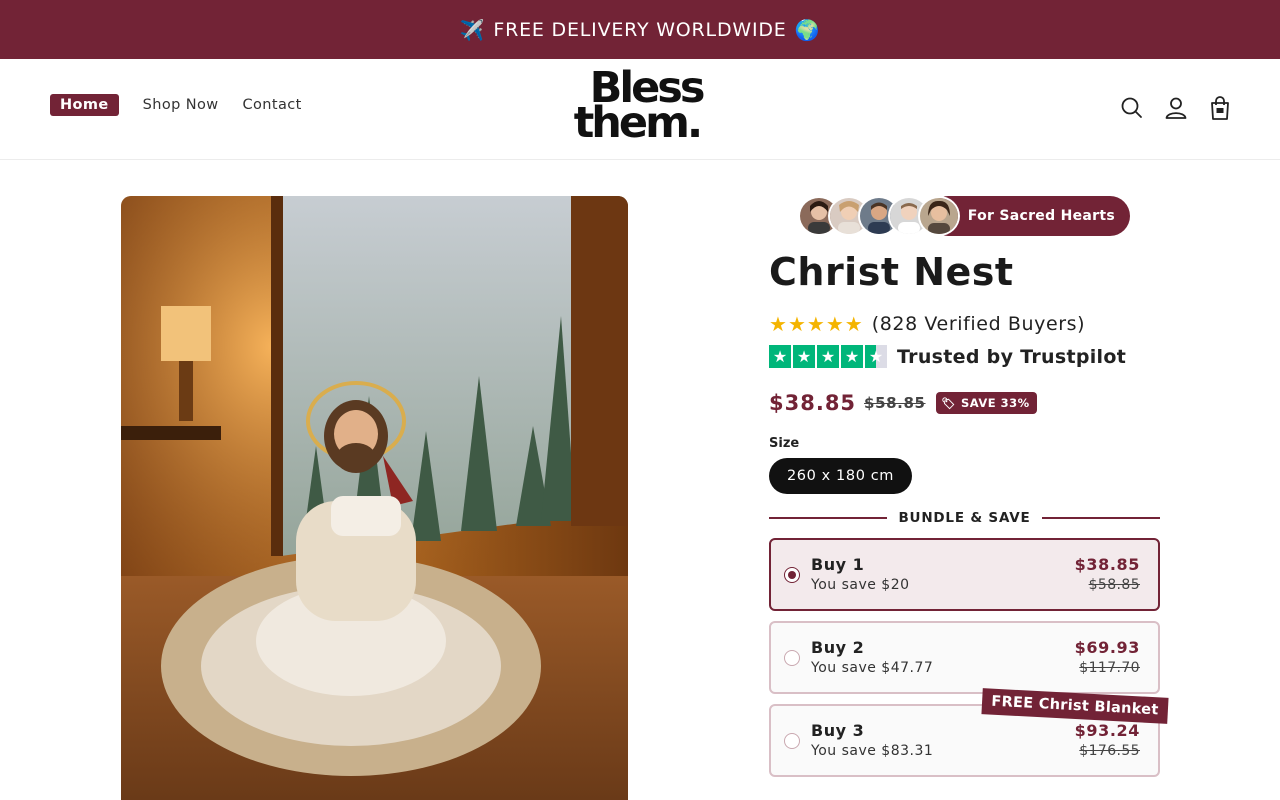 The width and height of the screenshot is (1280, 800). Describe the element at coordinates (995, 403) in the screenshot. I see `save-badge-text: SAVE 33%` at that location.